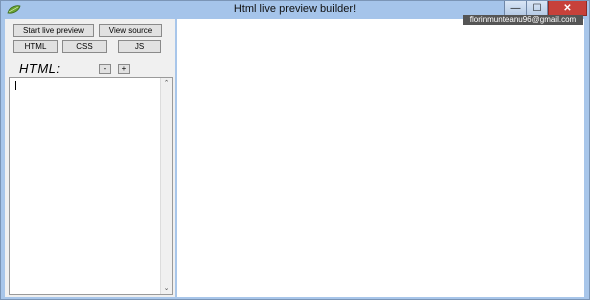 The height and width of the screenshot is (300, 590). I want to click on js-tab-button: JS, so click(139, 46).